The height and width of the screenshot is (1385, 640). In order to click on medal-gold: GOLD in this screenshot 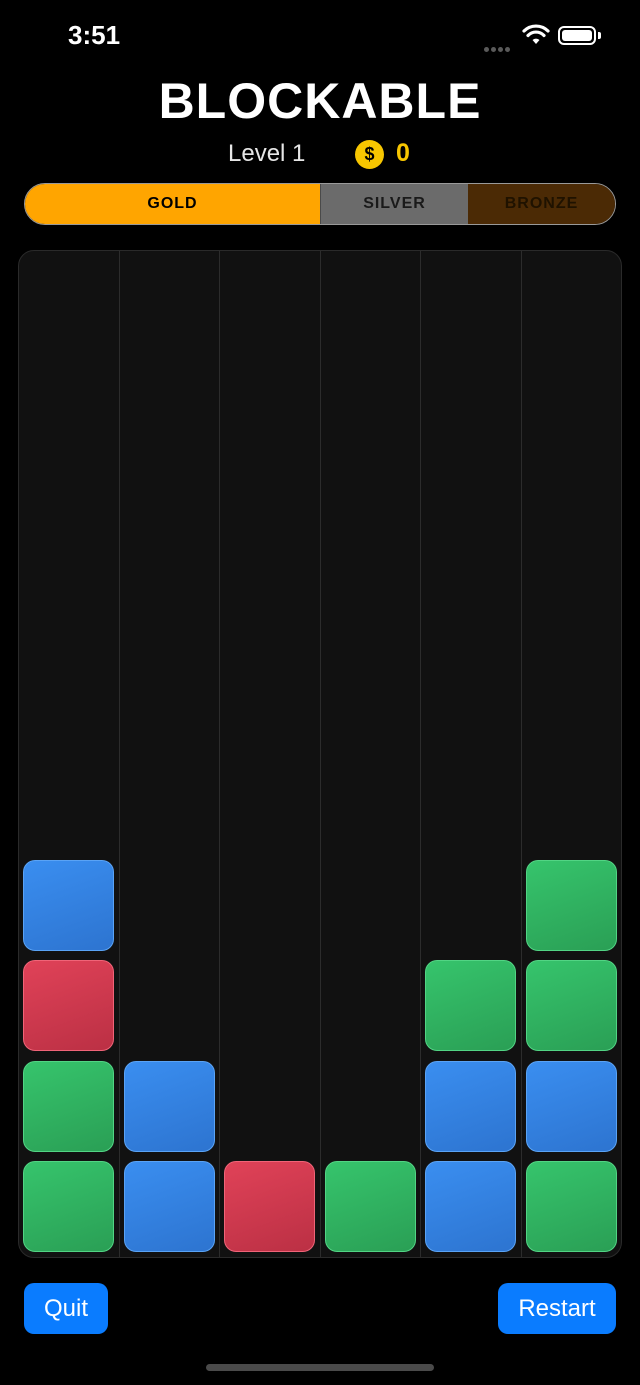, I will do `click(172, 204)`.